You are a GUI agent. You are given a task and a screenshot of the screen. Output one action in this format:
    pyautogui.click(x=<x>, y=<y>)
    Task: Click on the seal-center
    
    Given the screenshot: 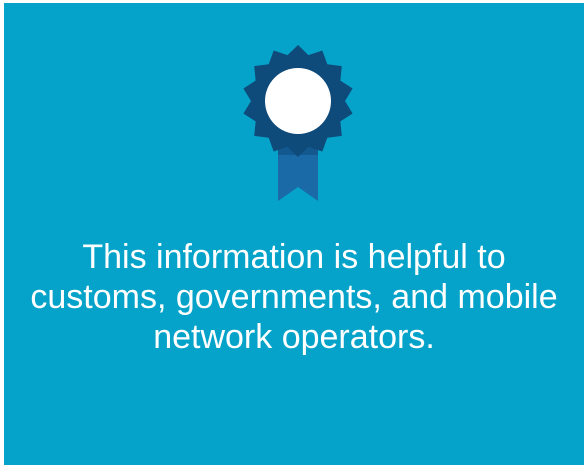 What is the action you would take?
    pyautogui.click(x=298, y=101)
    